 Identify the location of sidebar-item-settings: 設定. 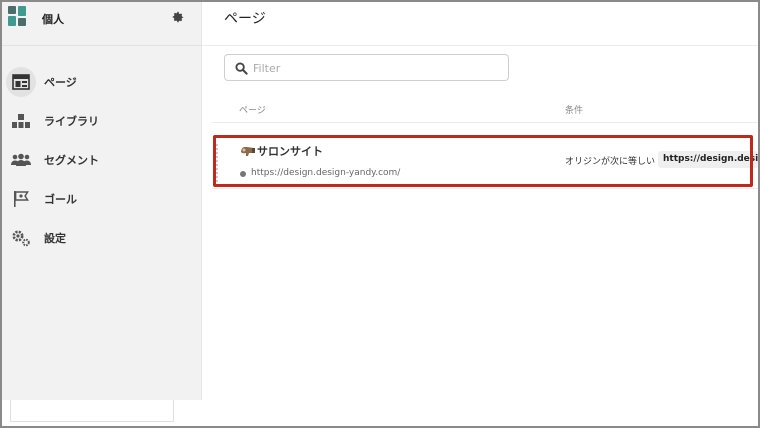
(102, 237).